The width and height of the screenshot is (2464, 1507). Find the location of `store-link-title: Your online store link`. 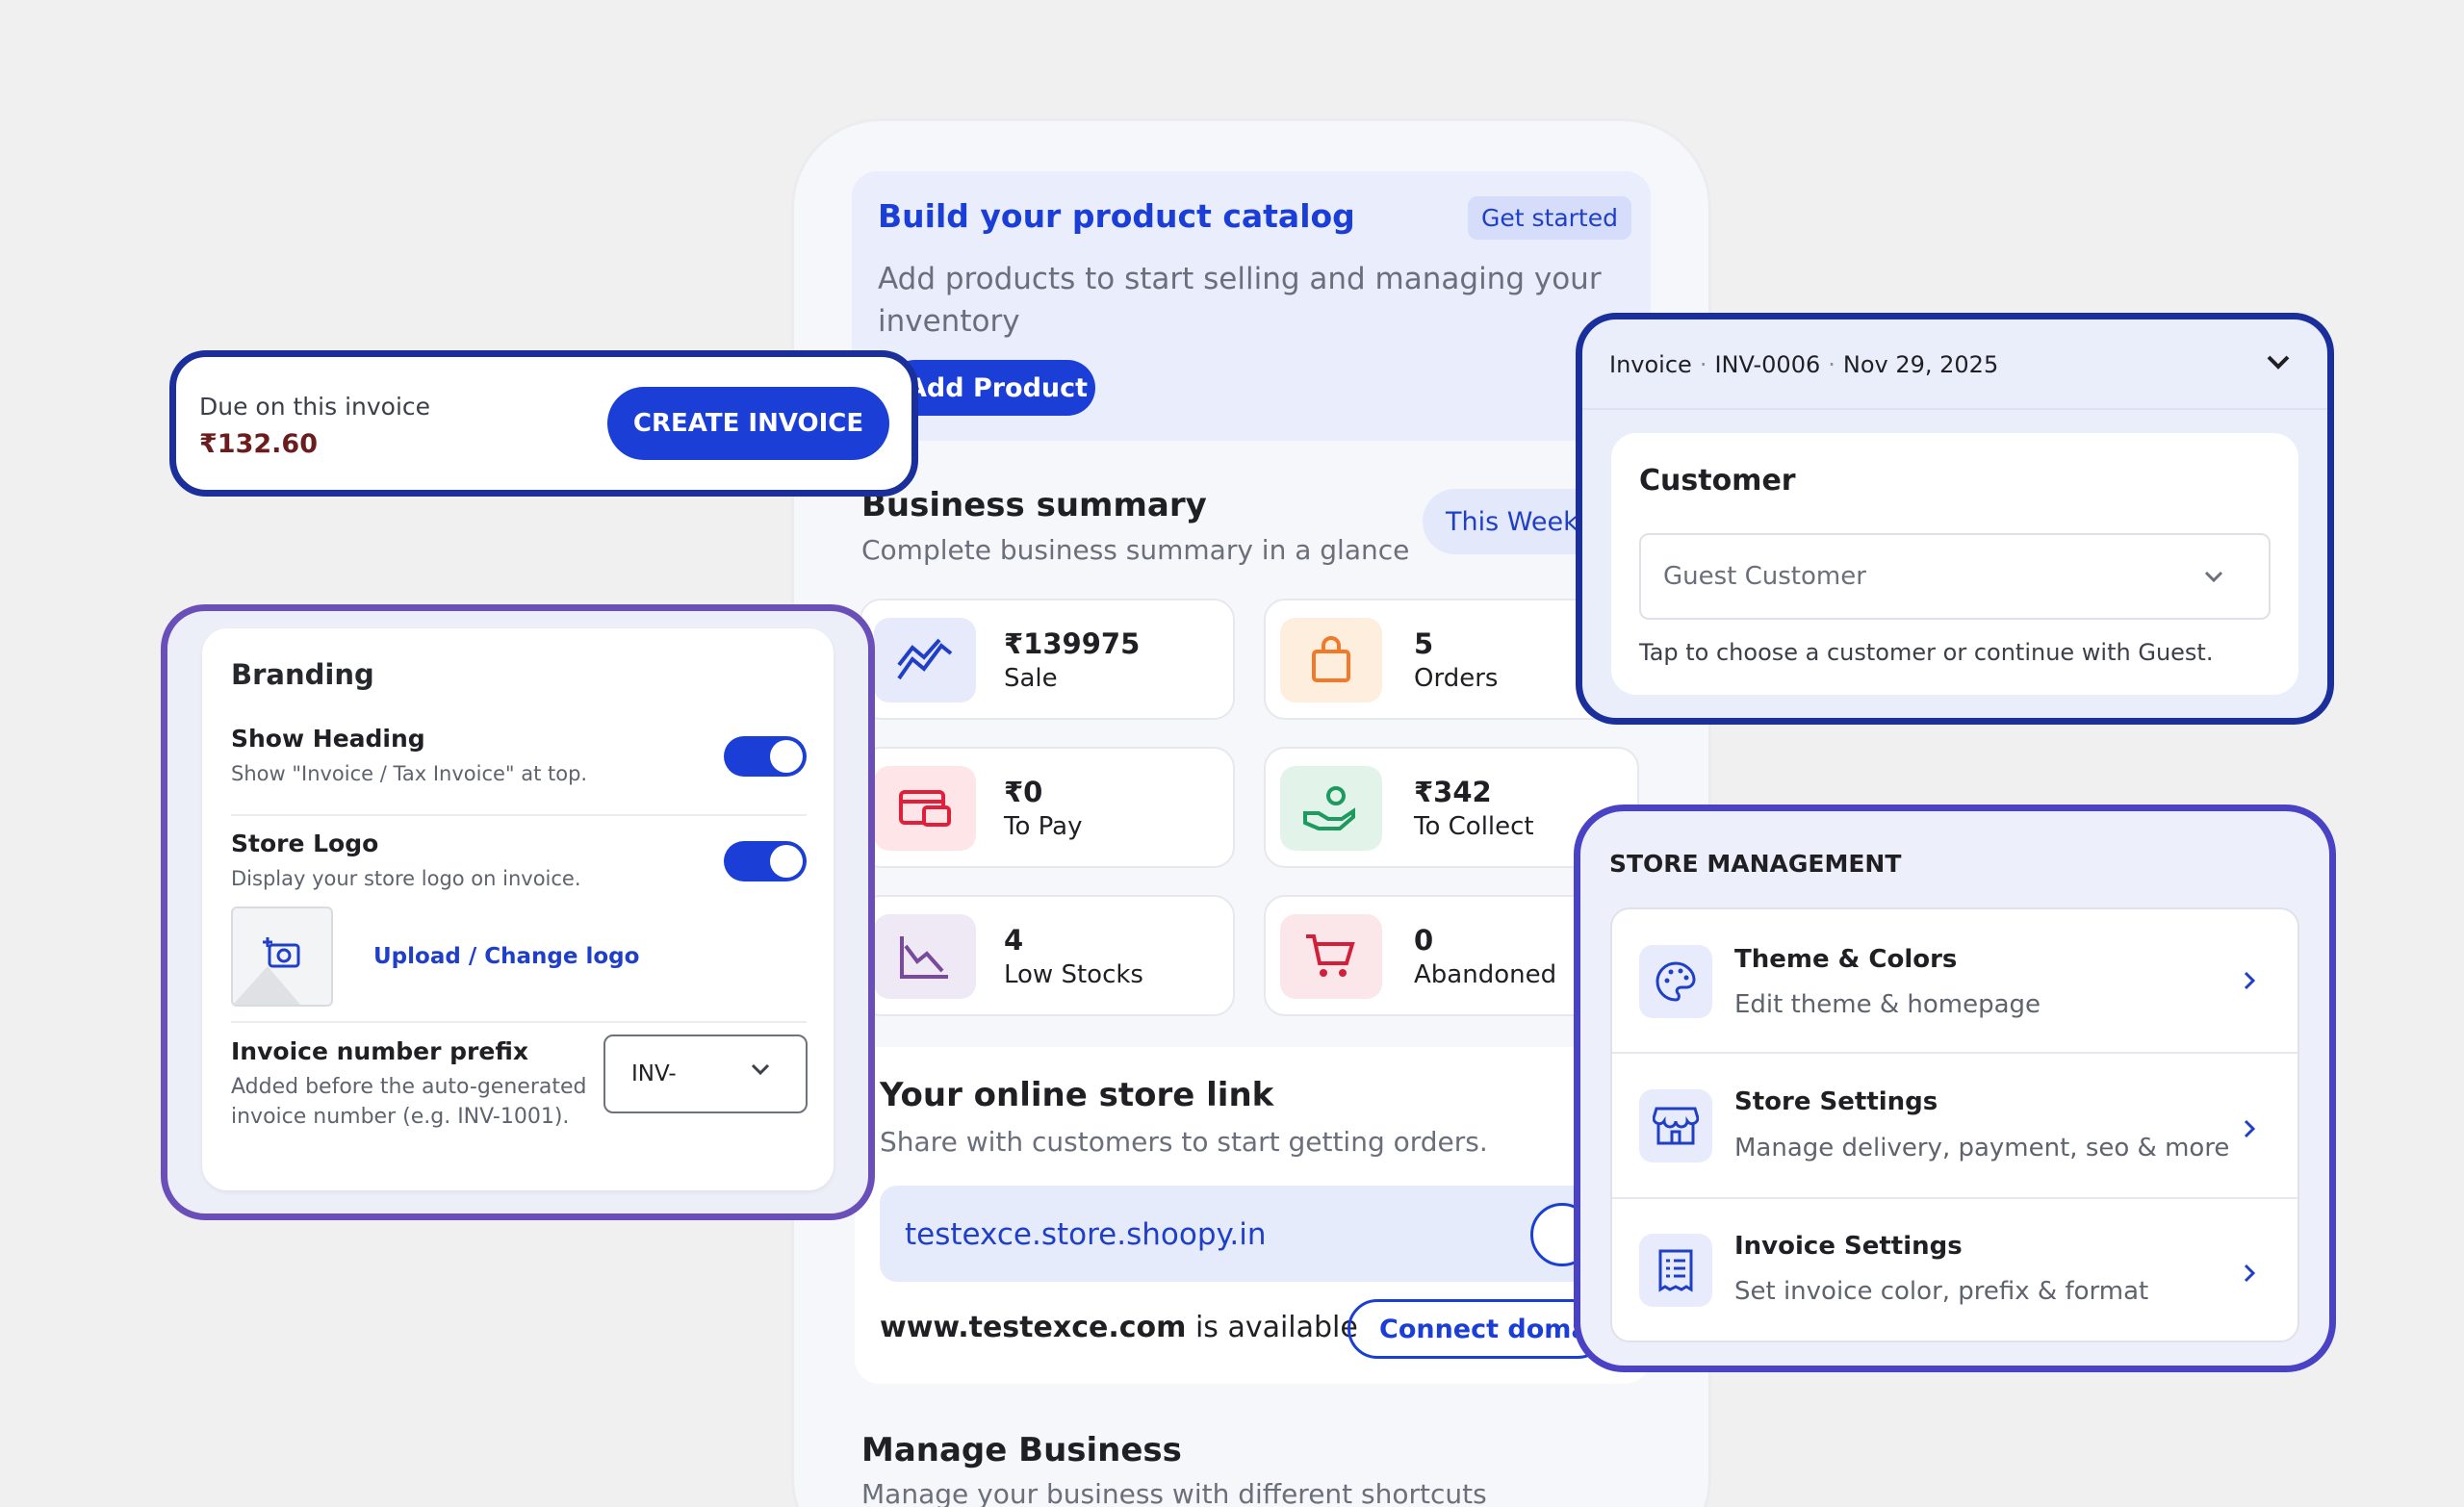

store-link-title: Your online store link is located at coordinates (1077, 1095).